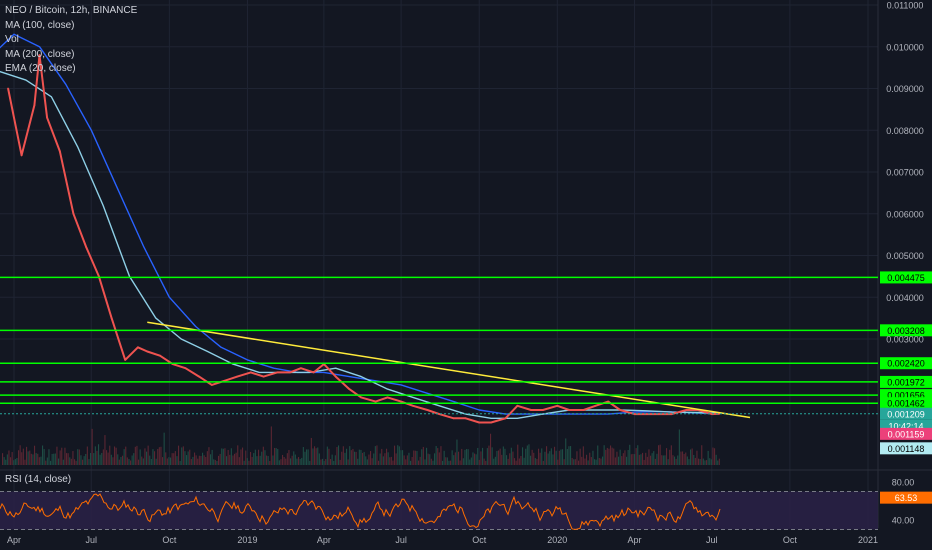 Image resolution: width=932 pixels, height=550 pixels. Describe the element at coordinates (169, 540) in the screenshot. I see `x-tick-label: Oct` at that location.